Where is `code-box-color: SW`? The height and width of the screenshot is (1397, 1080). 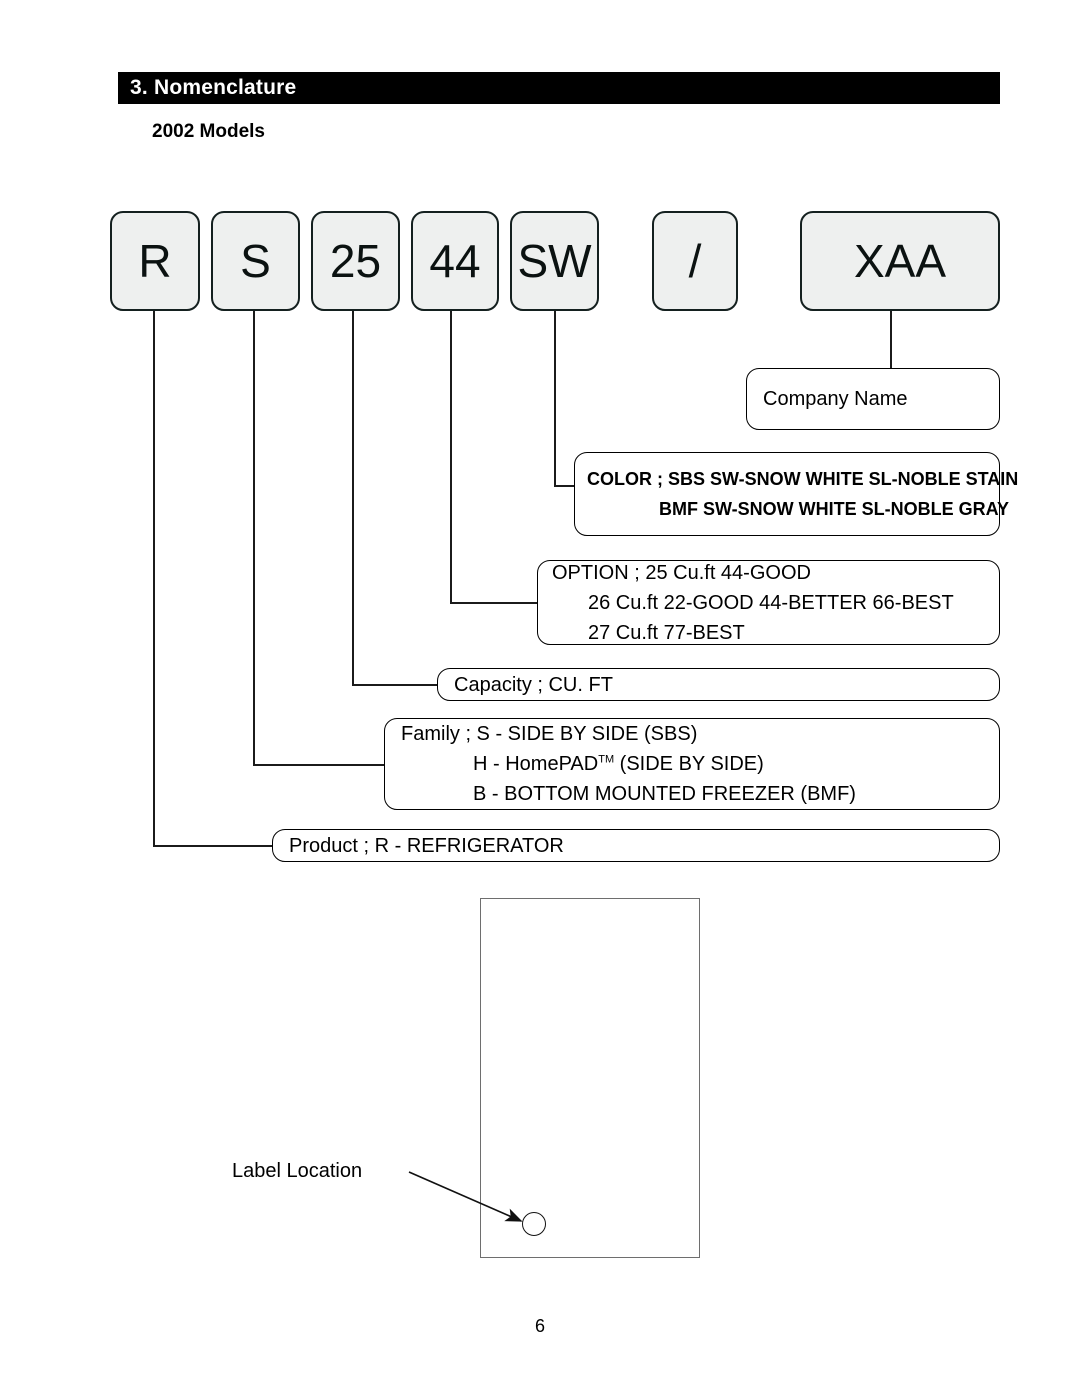
code-box-color: SW is located at coordinates (554, 261).